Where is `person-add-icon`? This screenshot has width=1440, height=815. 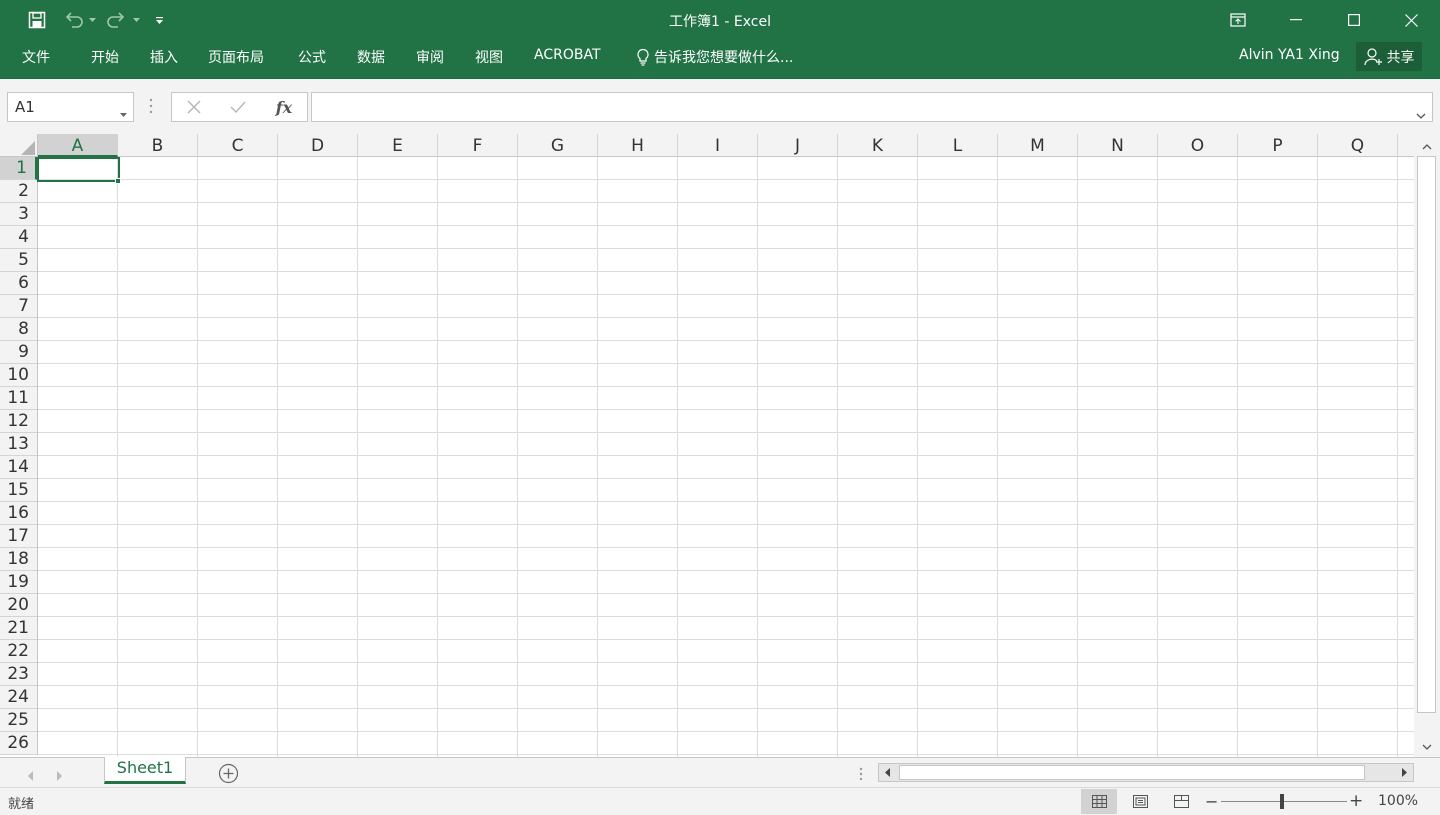 person-add-icon is located at coordinates (1373, 56).